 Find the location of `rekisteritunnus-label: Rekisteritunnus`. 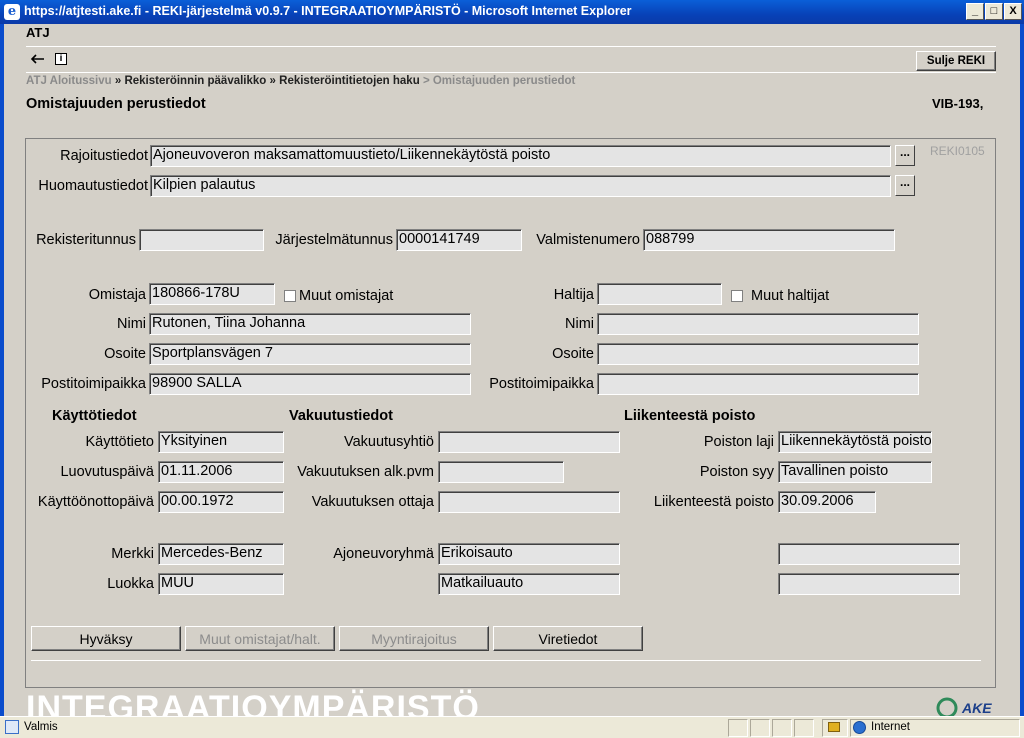

rekisteritunnus-label: Rekisteritunnus is located at coordinates (86, 240).